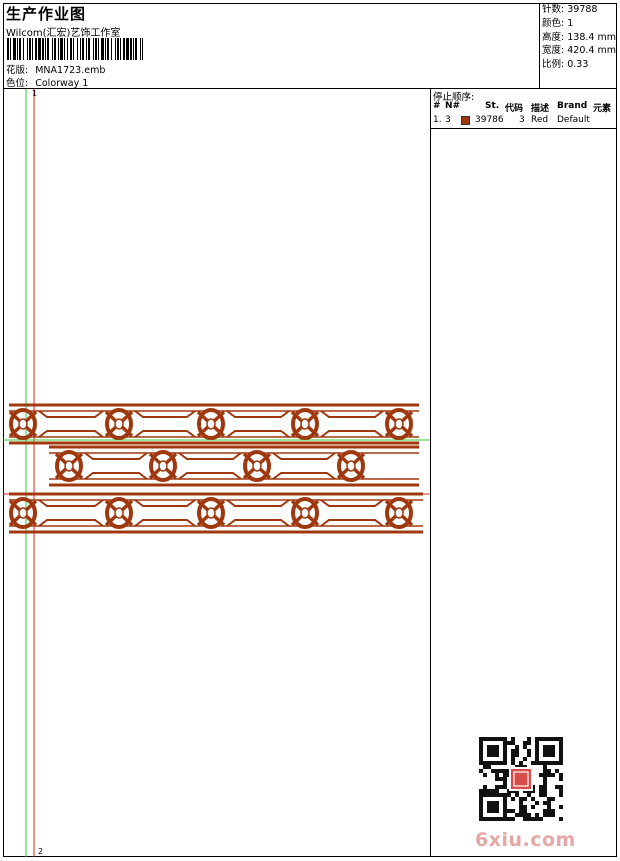  Describe the element at coordinates (521, 779) in the screenshot. I see `qr-code` at that location.